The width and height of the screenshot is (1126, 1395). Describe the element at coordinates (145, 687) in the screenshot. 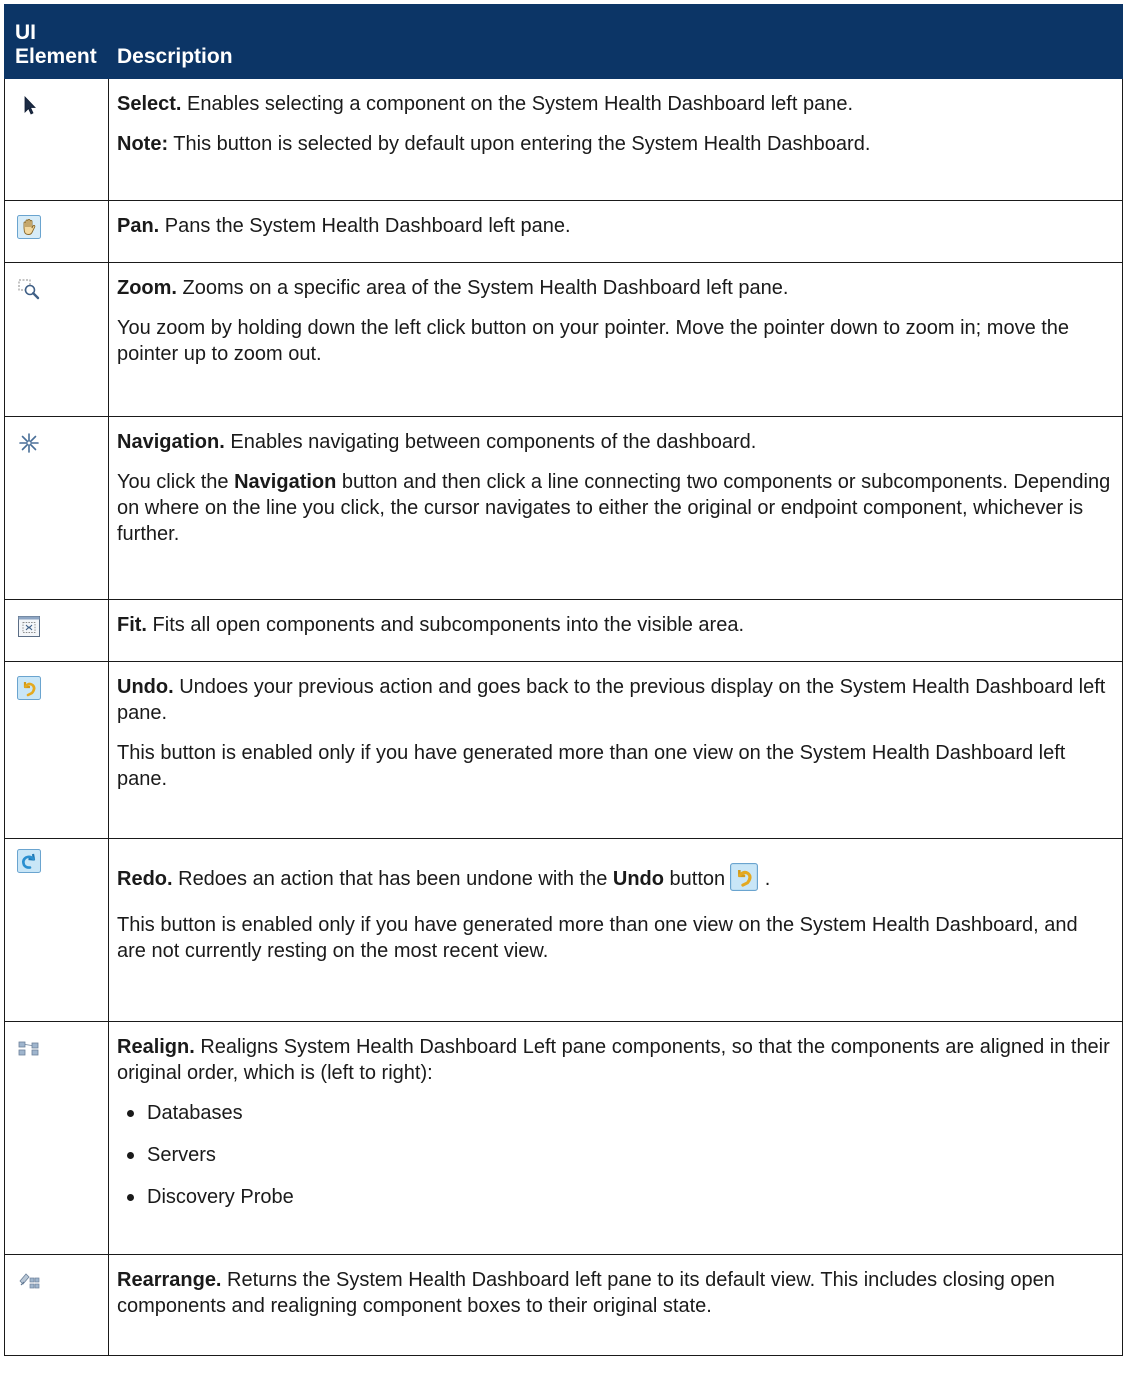

I see `term-label: Undo.` at that location.